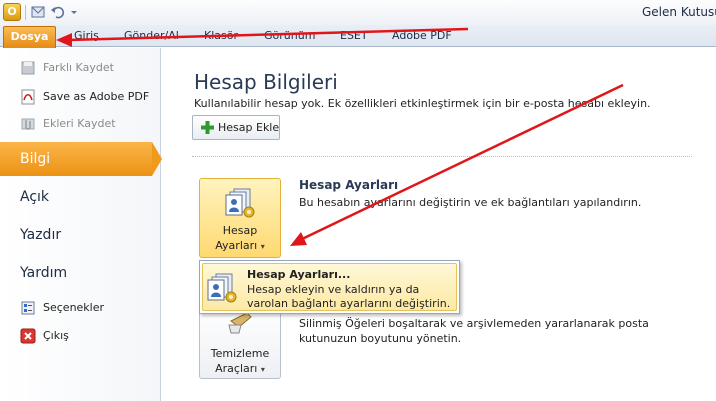  What do you see at coordinates (86, 35) in the screenshot?
I see `tab-home: Giriş` at bounding box center [86, 35].